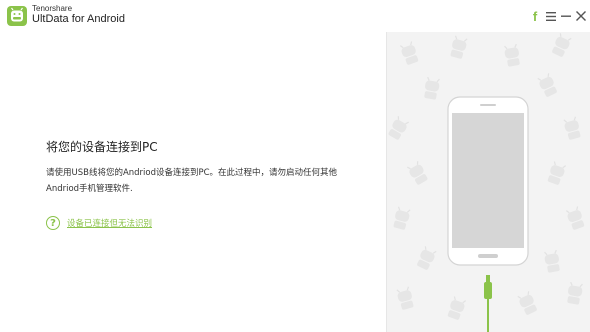  I want to click on device-not-recognized-help: ? 设备已连接但无法识别, so click(99, 223).